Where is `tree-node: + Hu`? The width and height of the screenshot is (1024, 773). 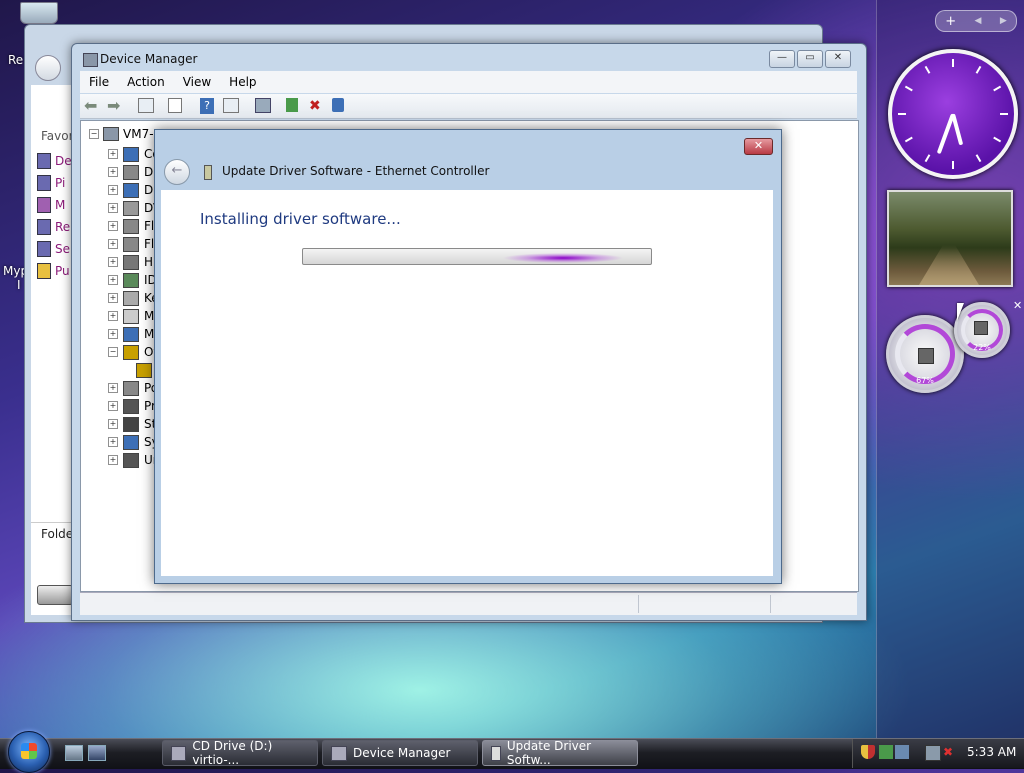 tree-node: + Hu is located at coordinates (134, 262).